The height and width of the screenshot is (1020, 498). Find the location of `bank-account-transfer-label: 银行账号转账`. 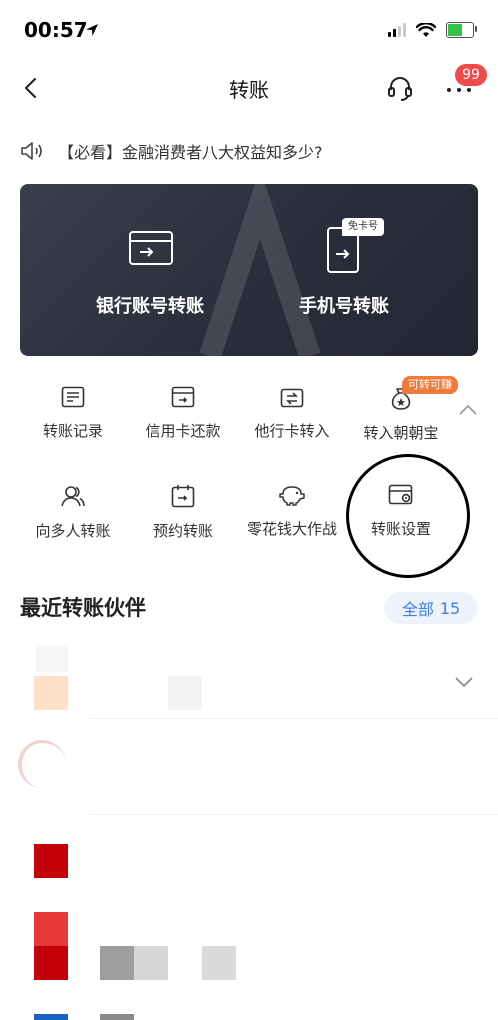

bank-account-transfer-label: 银行账号转账 is located at coordinates (150, 306).